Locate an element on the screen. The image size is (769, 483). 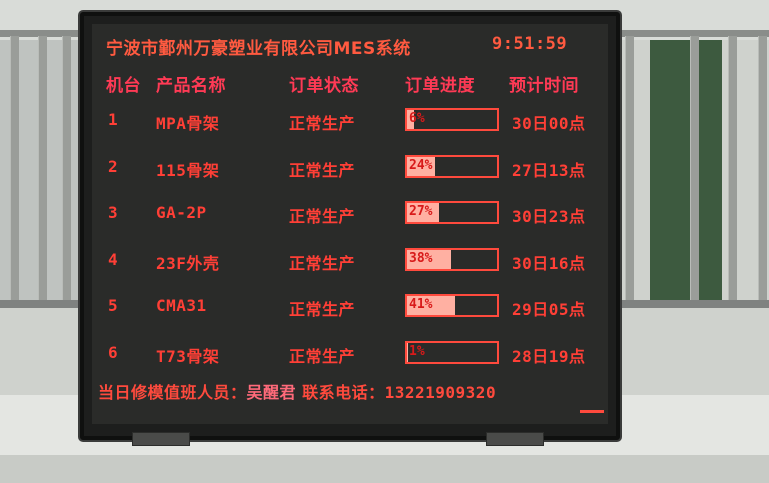
row-progress-bar: 27% is located at coordinates (452, 212).